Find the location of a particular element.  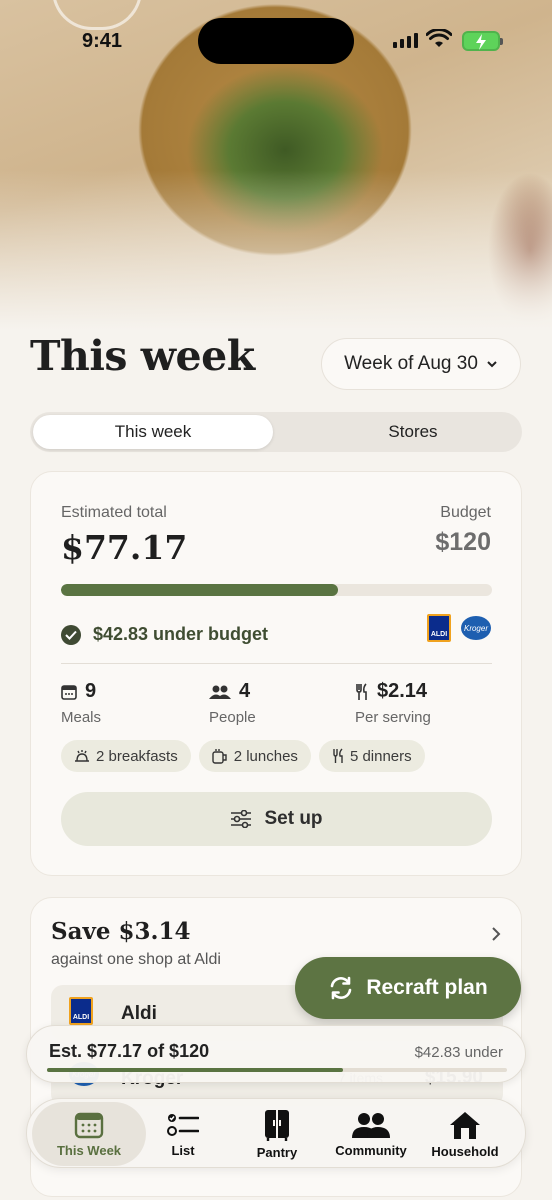

meal-chips: 2 breakfasts 2 lunches 5 dinners is located at coordinates (243, 756).